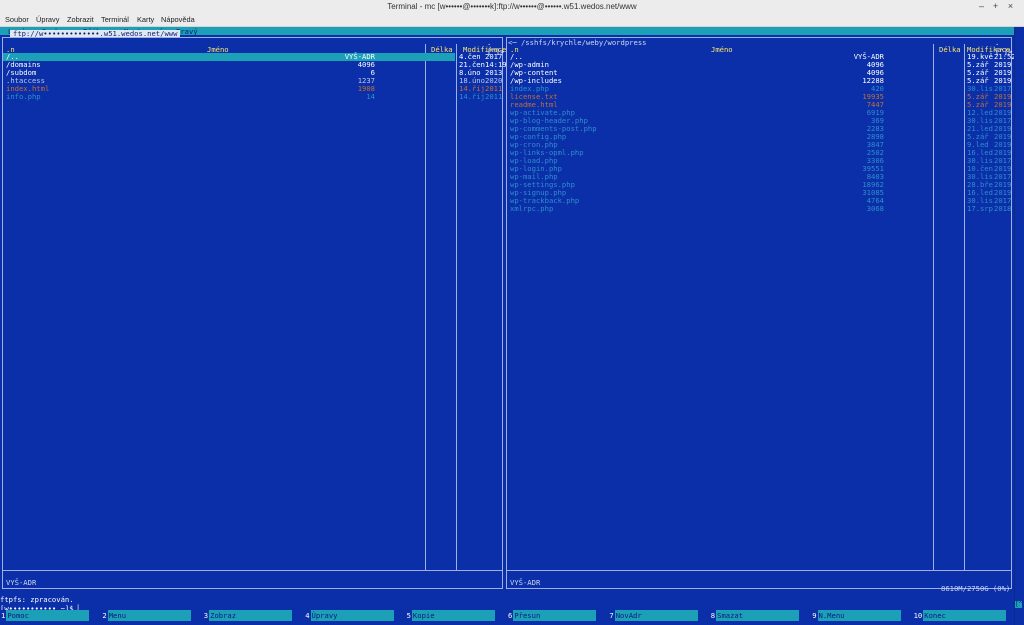 This screenshot has height=625, width=1024. What do you see at coordinates (759, 153) in the screenshot?
I see `file-row: wp-links-opml.php 2502 16.led 2019` at bounding box center [759, 153].